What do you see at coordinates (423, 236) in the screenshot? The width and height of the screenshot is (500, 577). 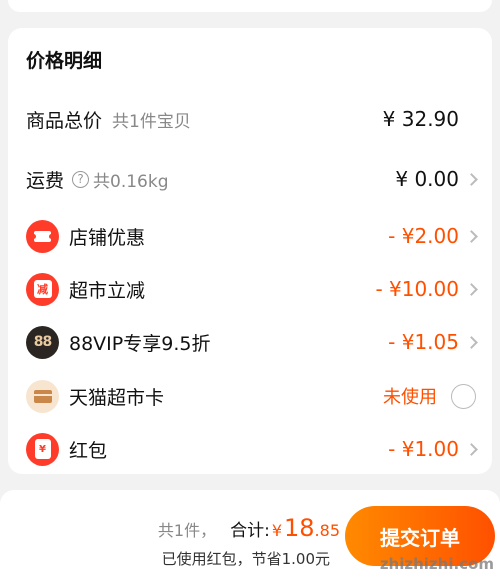 I see `store-discount-amount: - ¥2.00` at bounding box center [423, 236].